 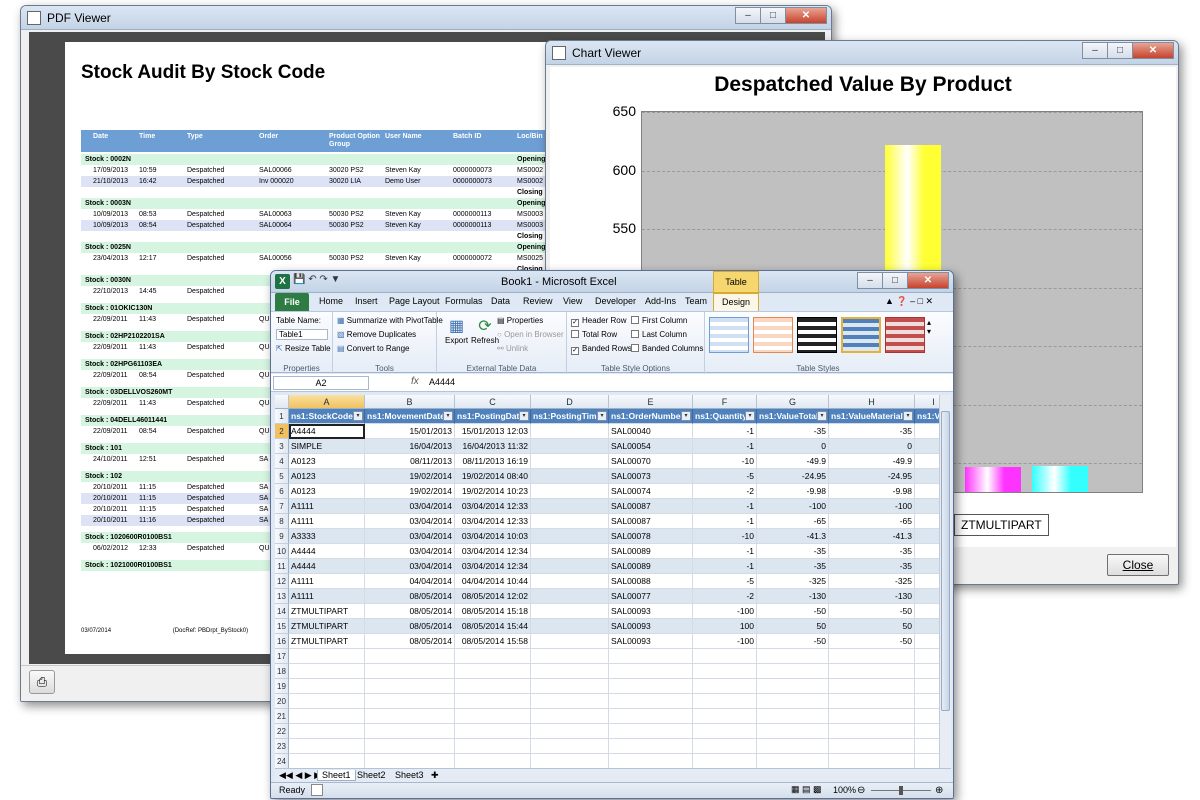 What do you see at coordinates (282, 761) in the screenshot?
I see `row-header: 24` at bounding box center [282, 761].